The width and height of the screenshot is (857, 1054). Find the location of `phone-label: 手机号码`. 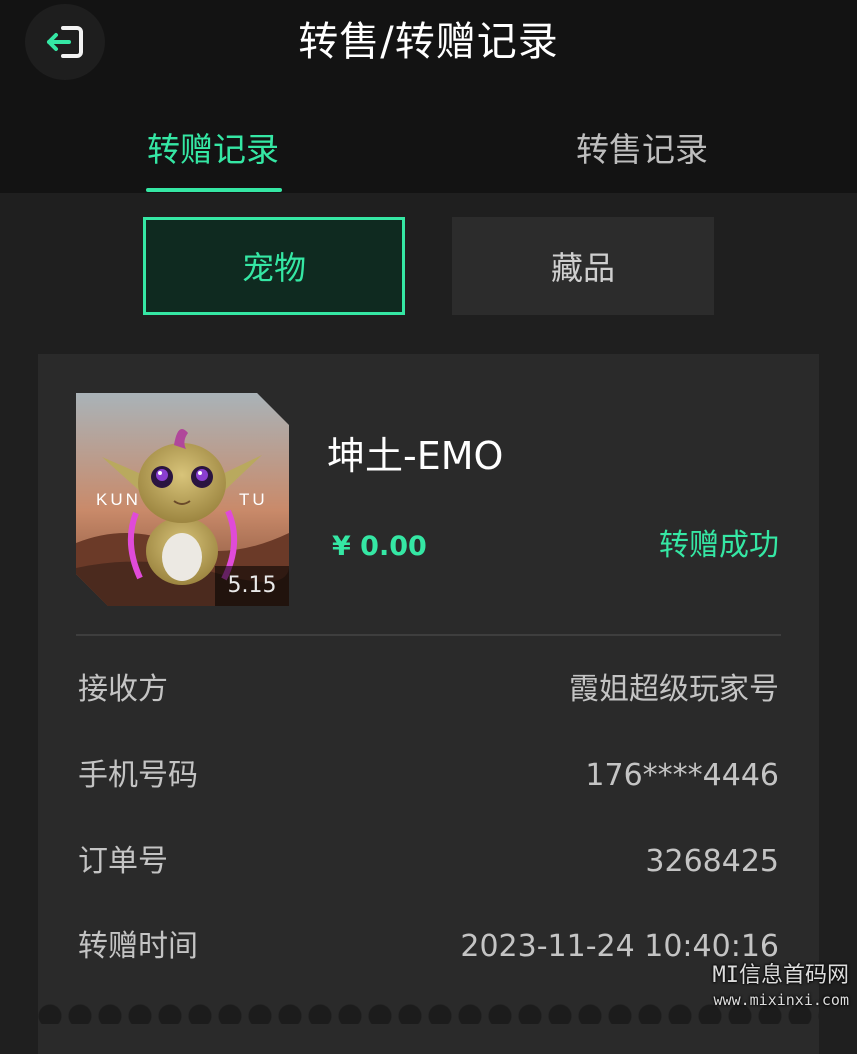

phone-label: 手机号码 is located at coordinates (138, 775).